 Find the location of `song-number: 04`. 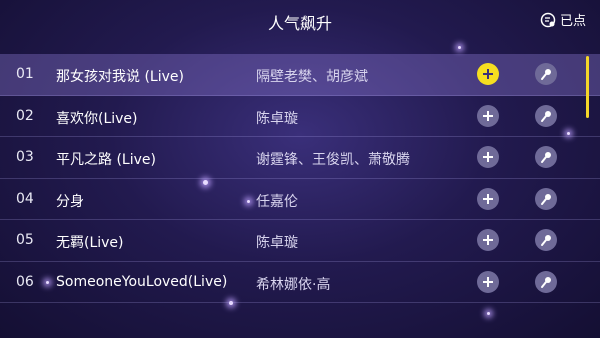

song-number: 04 is located at coordinates (25, 198).